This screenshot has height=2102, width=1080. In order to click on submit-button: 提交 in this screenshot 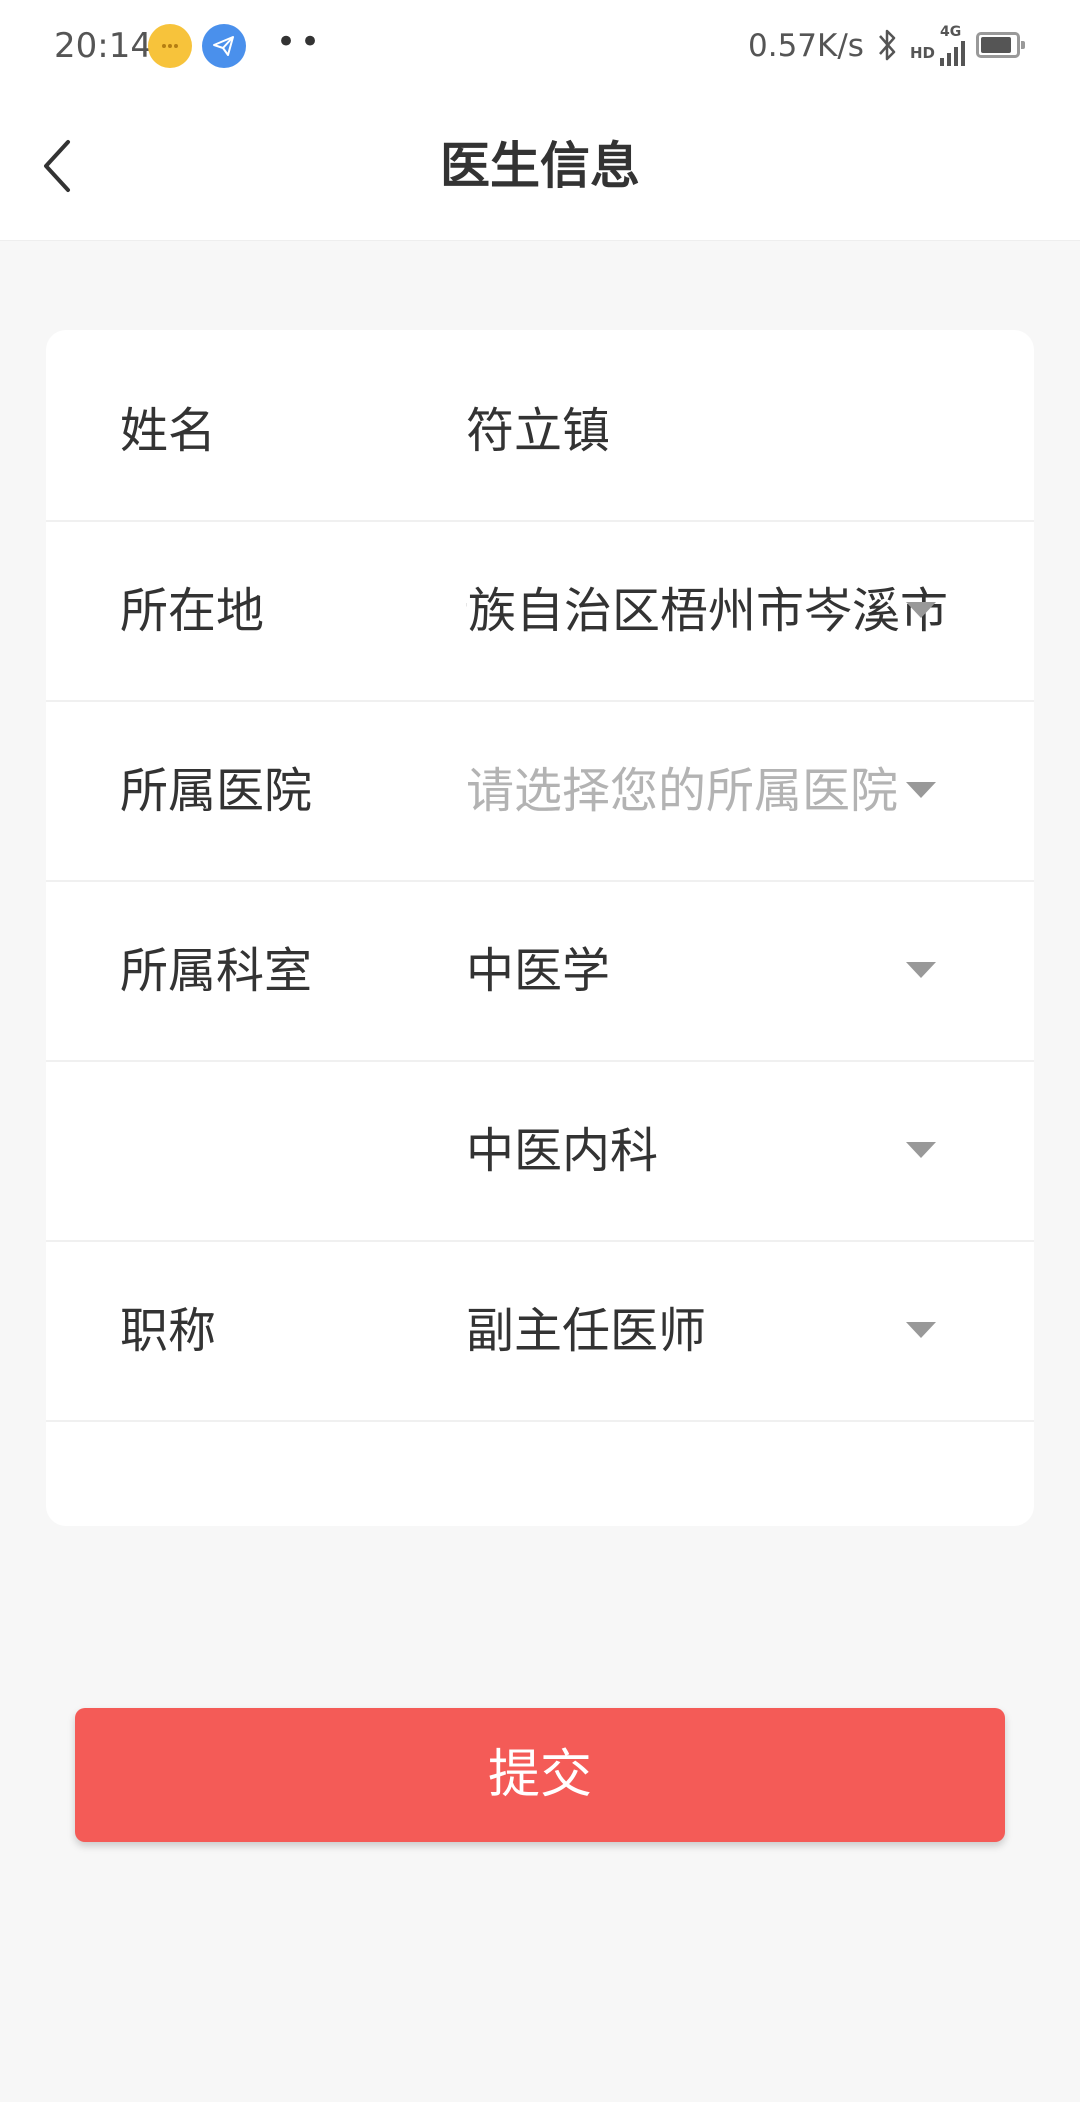, I will do `click(540, 1775)`.